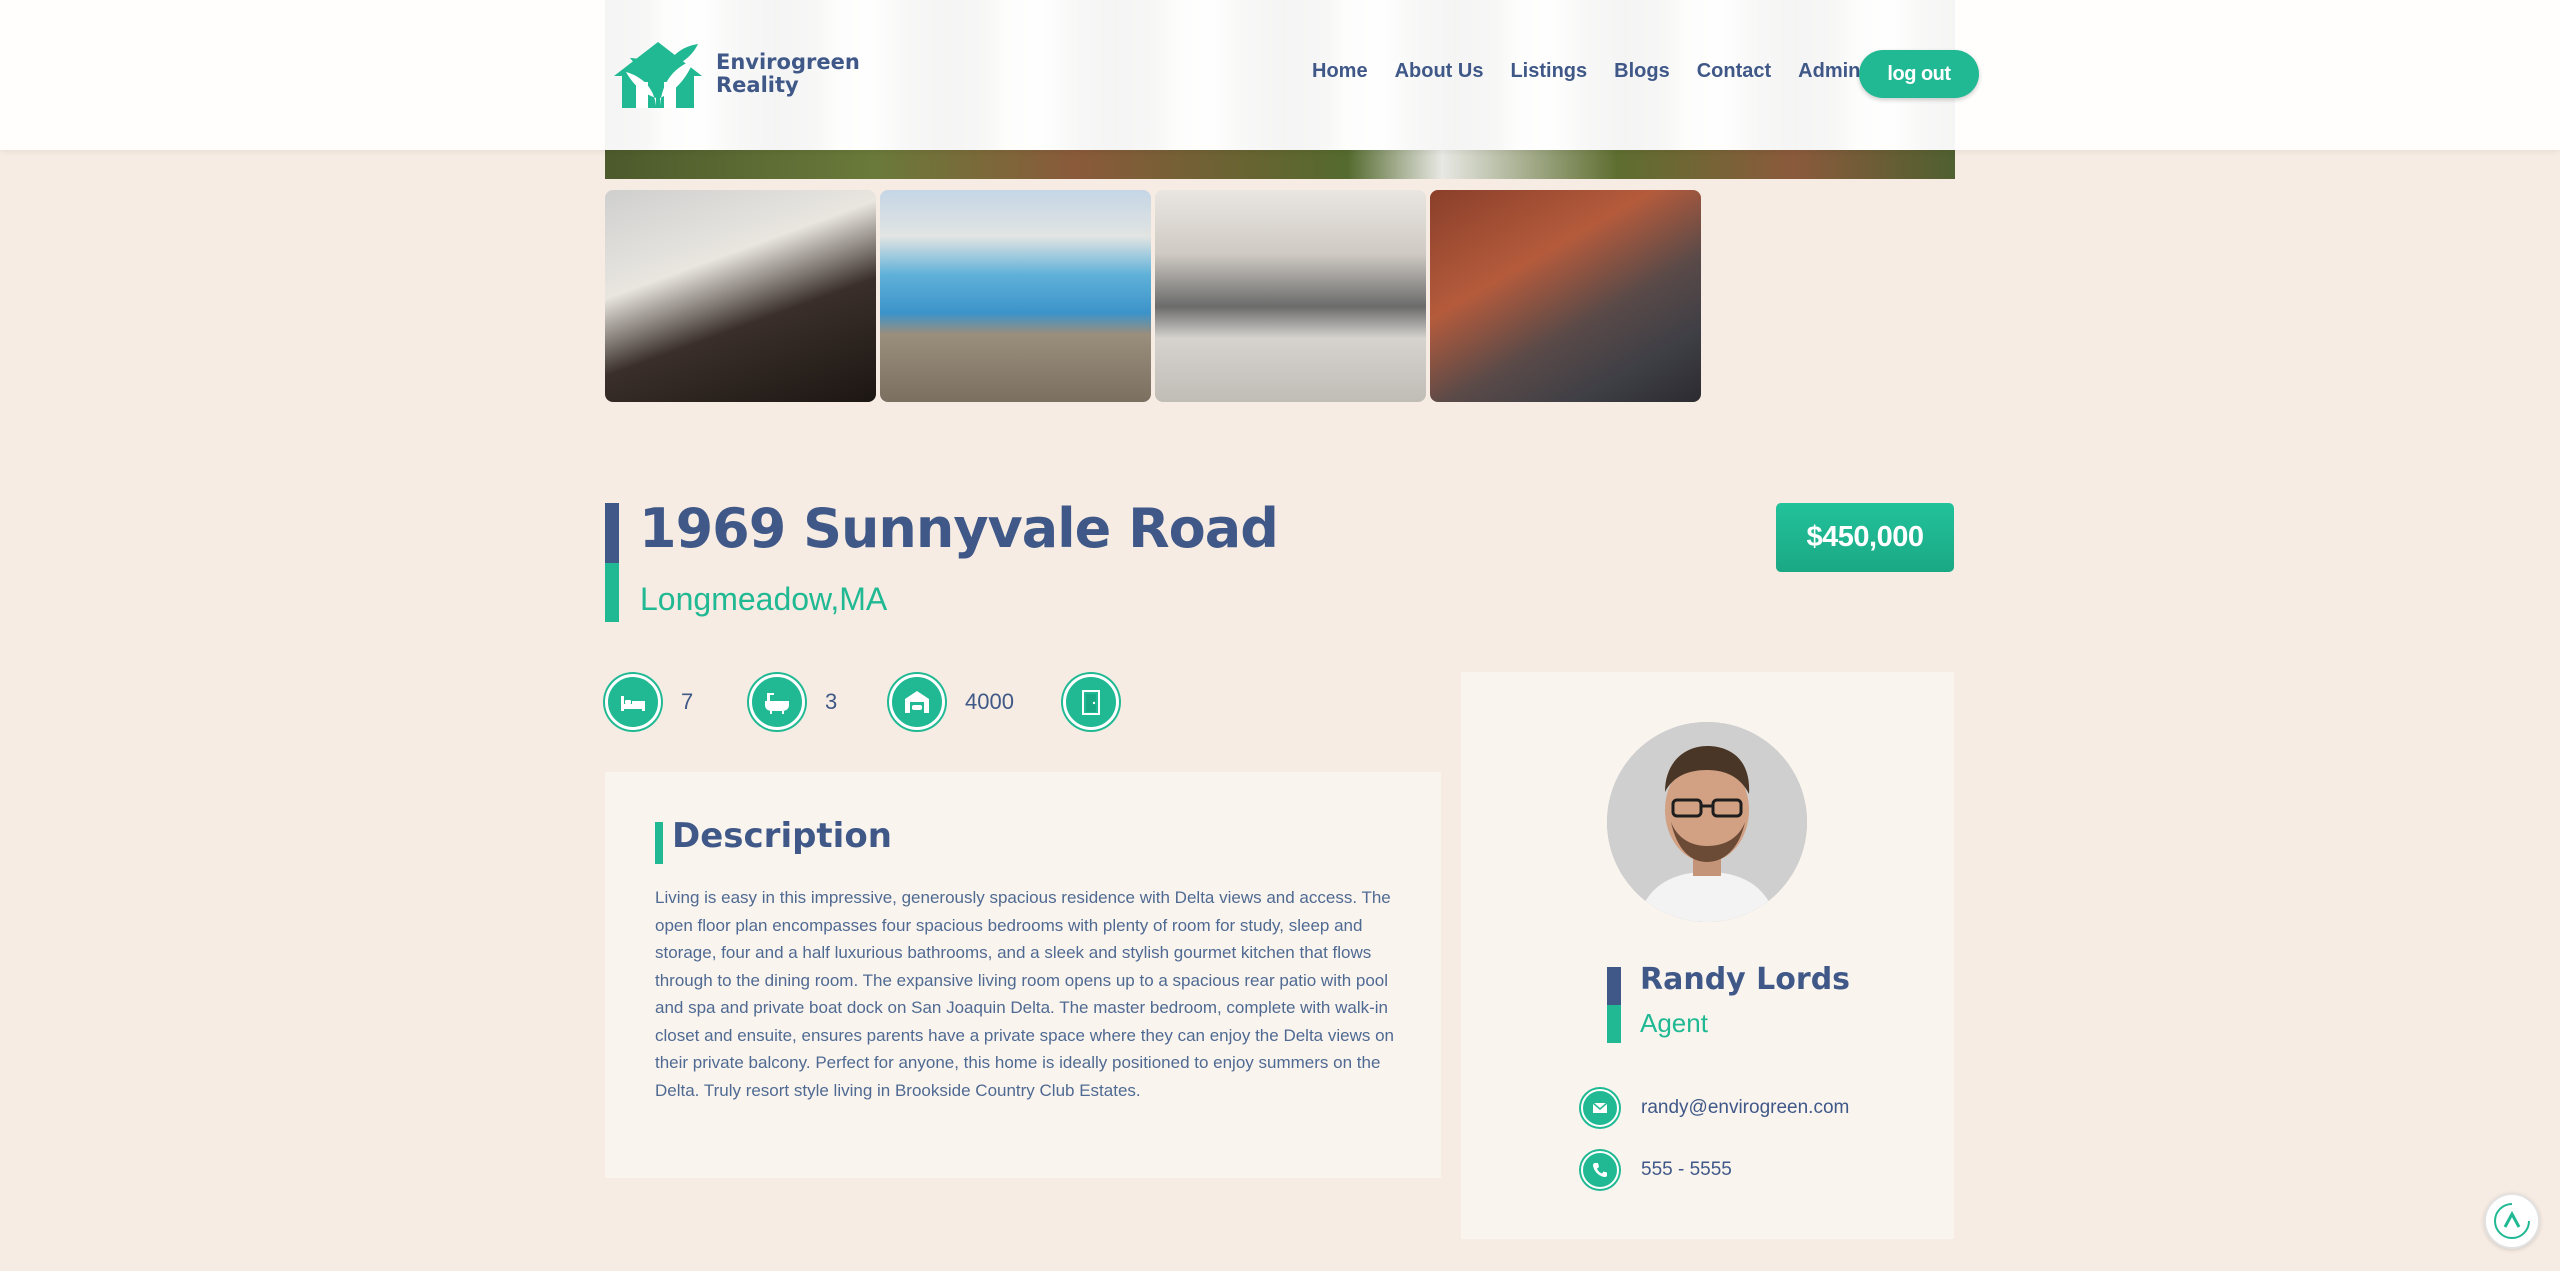 This screenshot has width=2560, height=1271. Describe the element at coordinates (1829, 71) in the screenshot. I see `nav-admin: Admin` at that location.